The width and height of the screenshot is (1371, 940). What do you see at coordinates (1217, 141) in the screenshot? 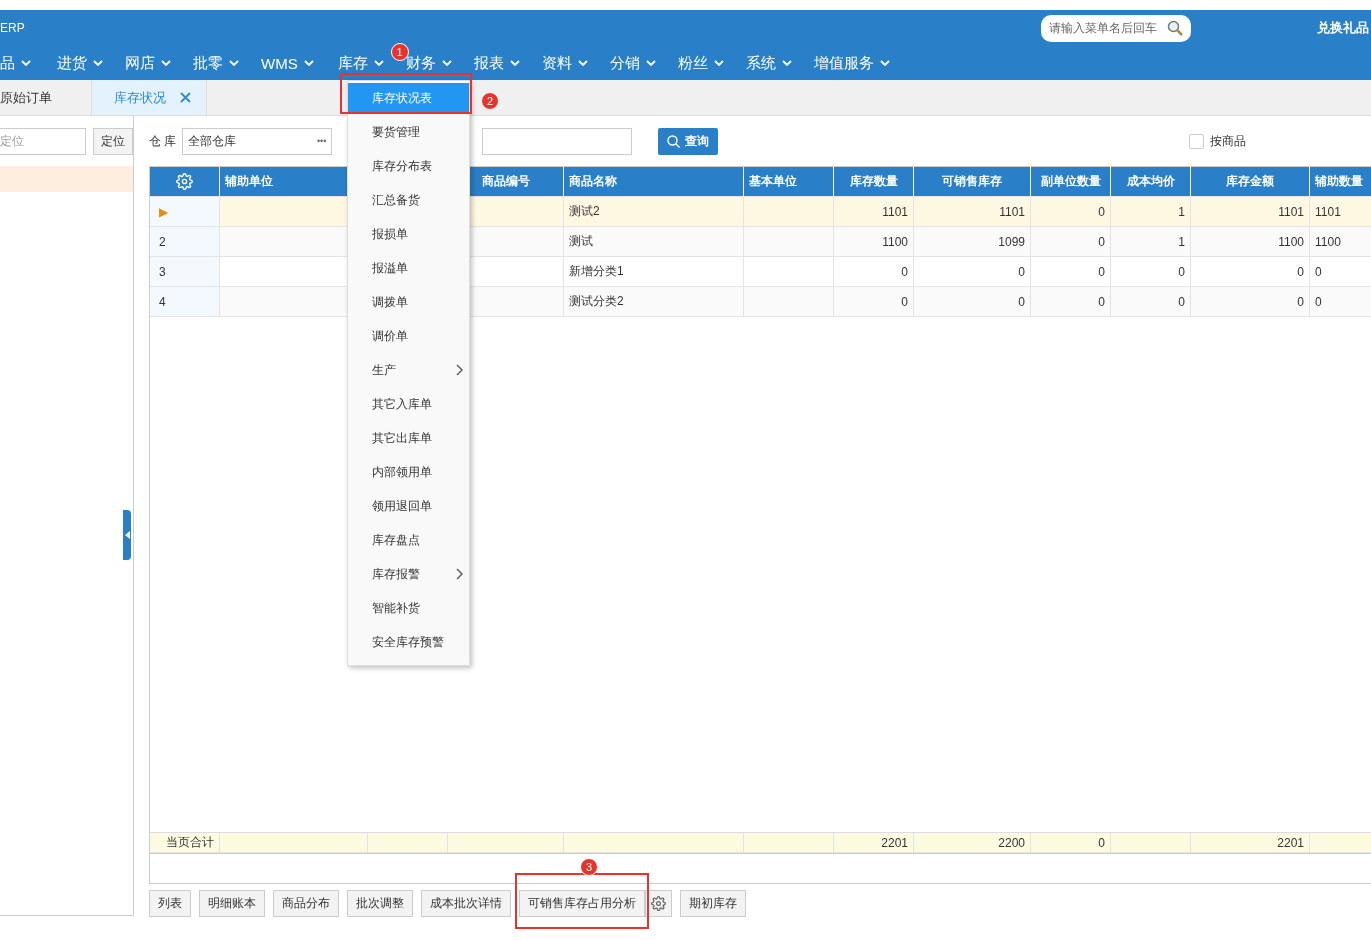
I see `by-product-checkbox: 按商品` at bounding box center [1217, 141].